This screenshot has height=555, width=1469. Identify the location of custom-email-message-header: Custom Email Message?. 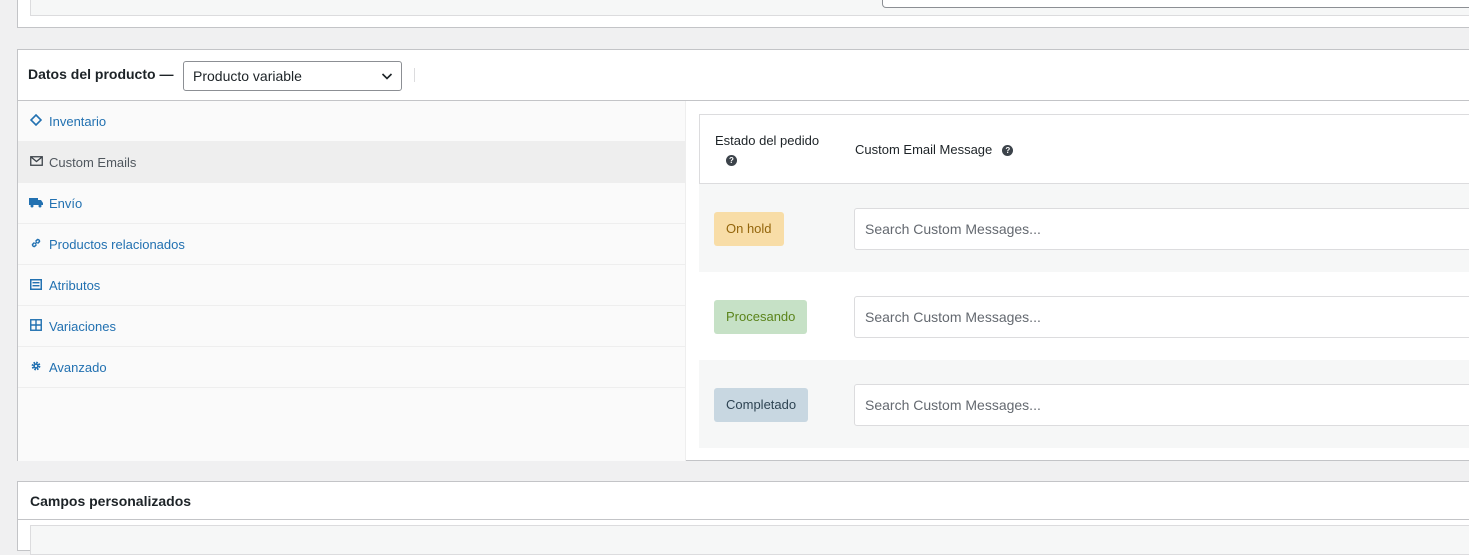
(934, 149).